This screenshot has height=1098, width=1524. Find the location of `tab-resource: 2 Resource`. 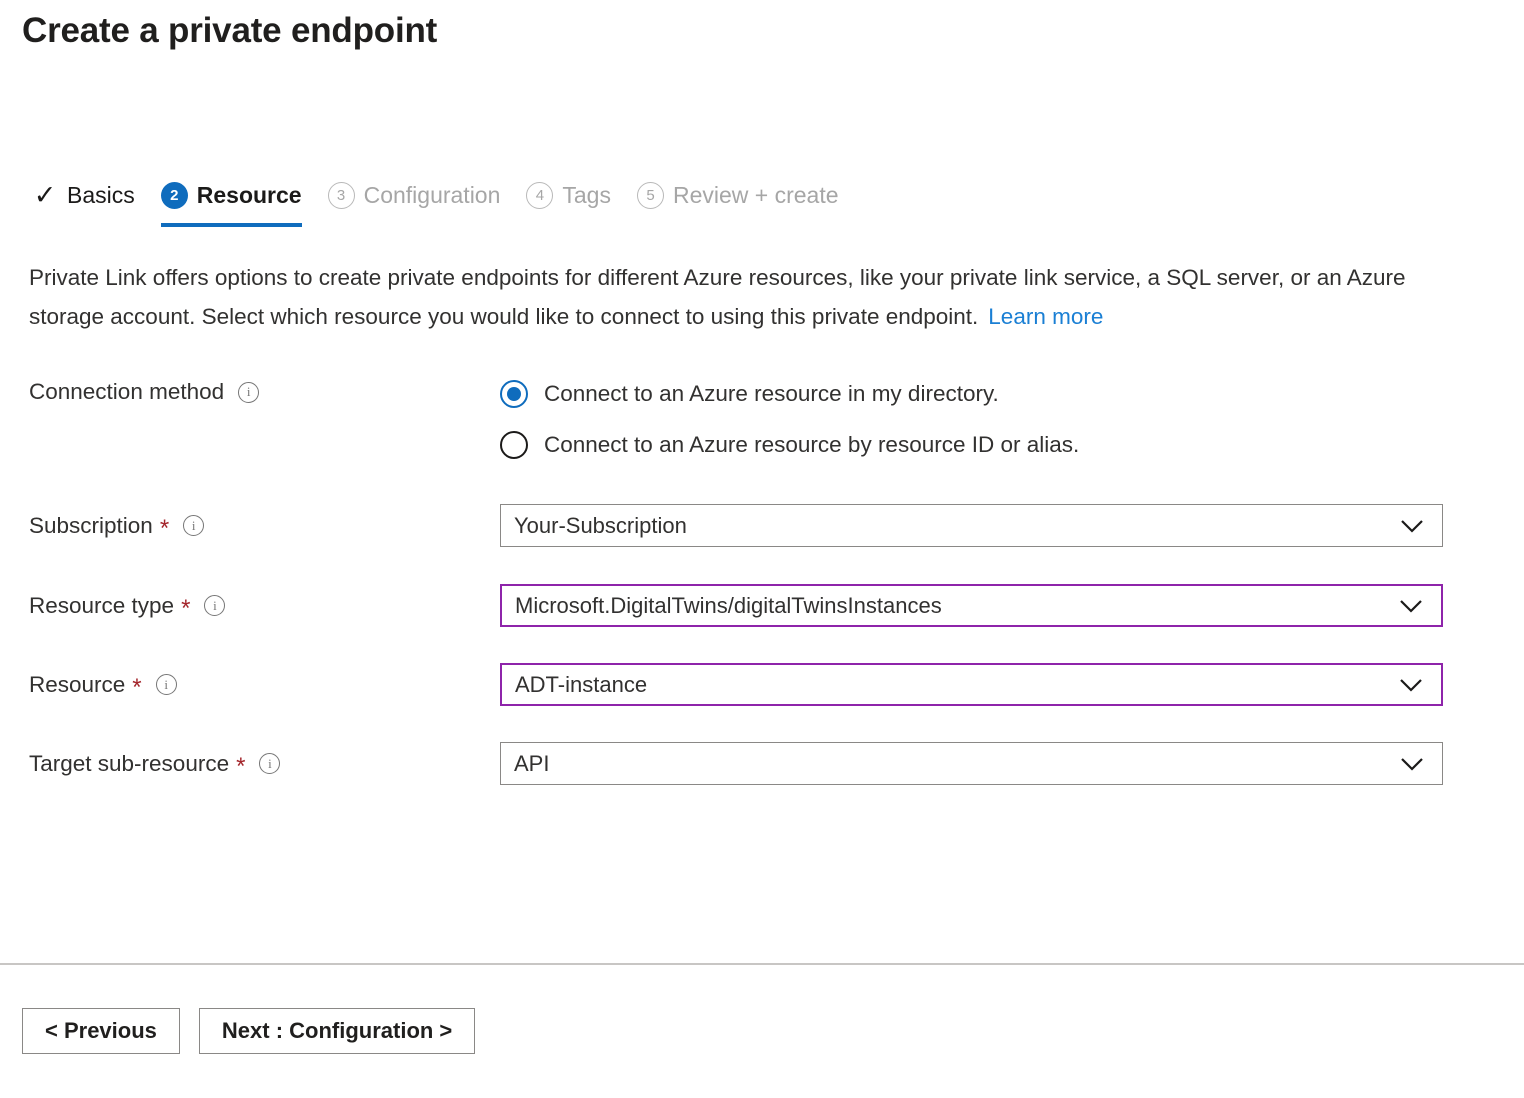

tab-resource: 2 Resource is located at coordinates (231, 201).